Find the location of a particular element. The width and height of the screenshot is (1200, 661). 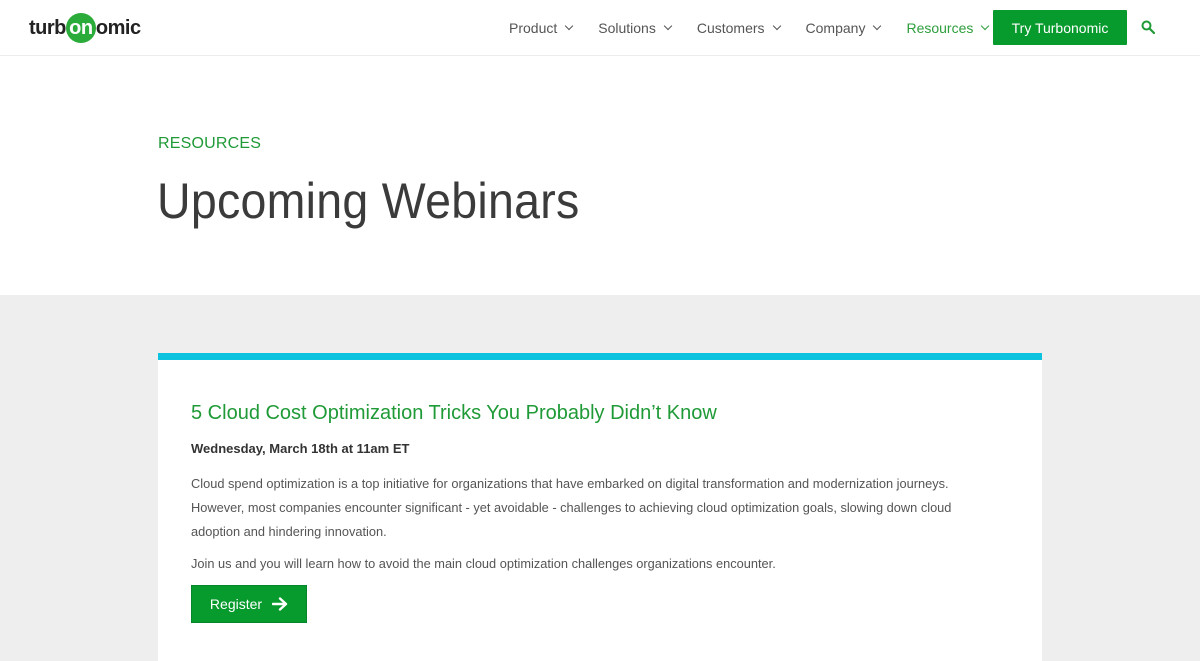

nav-item-resources: Resources is located at coordinates (948, 28).